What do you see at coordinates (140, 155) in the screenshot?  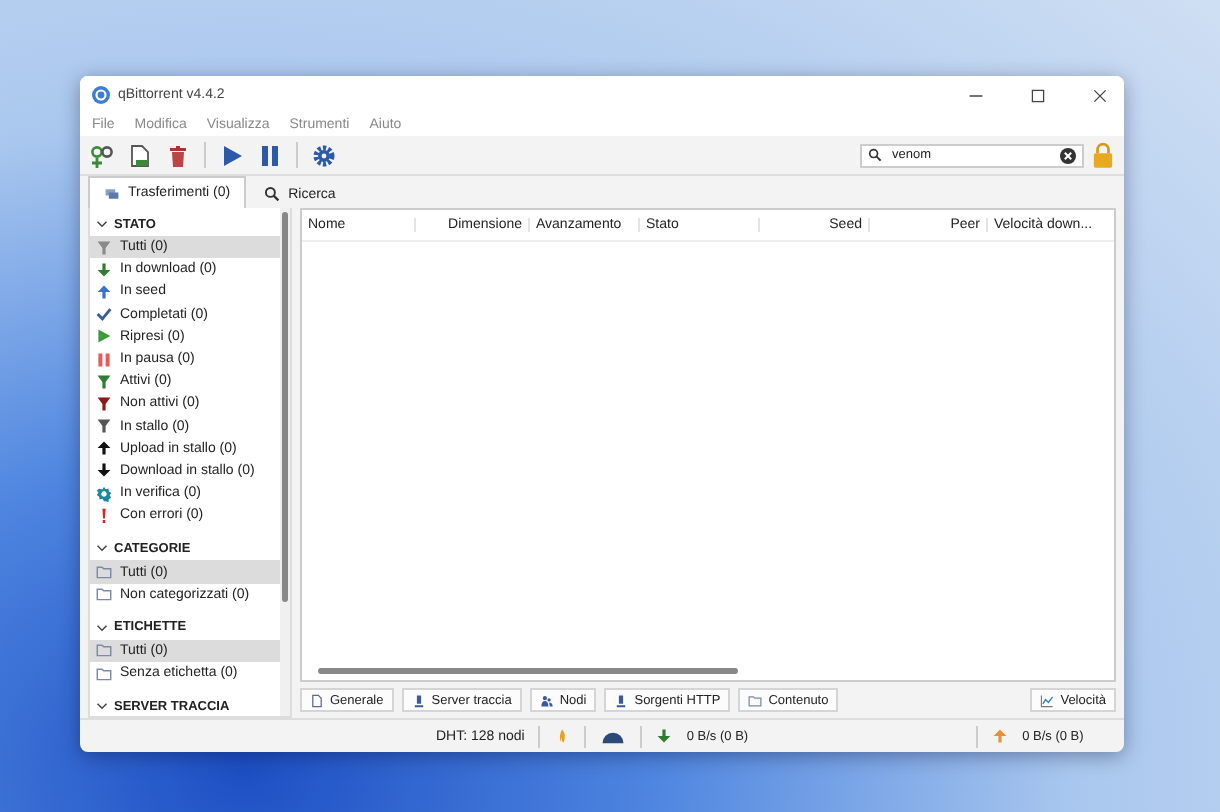 I see `file-icon` at bounding box center [140, 155].